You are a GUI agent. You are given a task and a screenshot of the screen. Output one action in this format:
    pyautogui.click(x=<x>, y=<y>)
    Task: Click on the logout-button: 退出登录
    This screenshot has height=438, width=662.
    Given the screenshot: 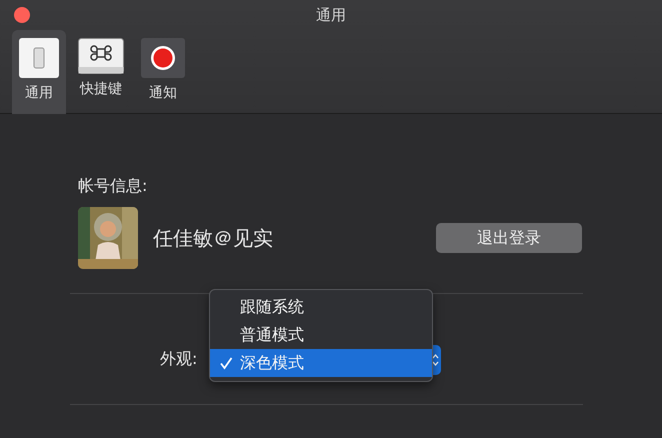 What is the action you would take?
    pyautogui.click(x=509, y=238)
    